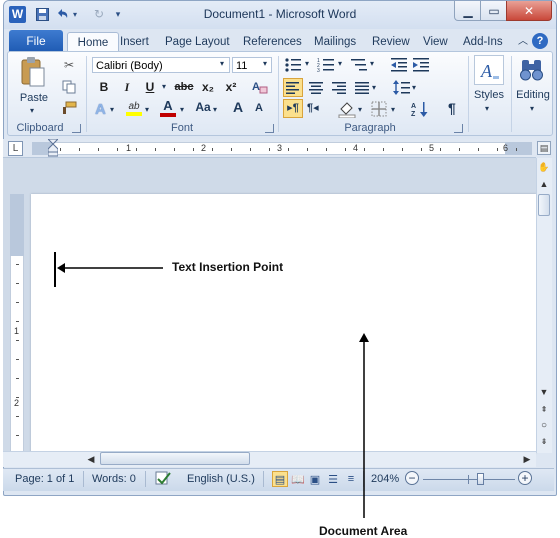  What do you see at coordinates (293, 87) in the screenshot?
I see `align-left-icon` at bounding box center [293, 87].